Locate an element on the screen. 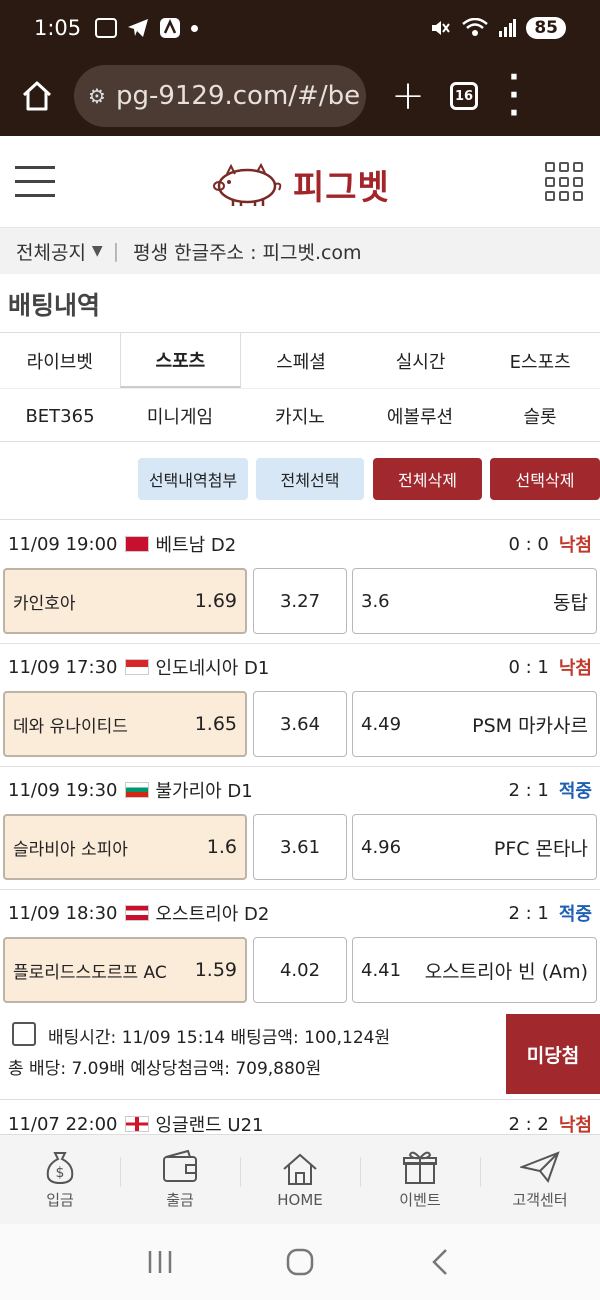  site-header: 피그벳 is located at coordinates (300, 182).